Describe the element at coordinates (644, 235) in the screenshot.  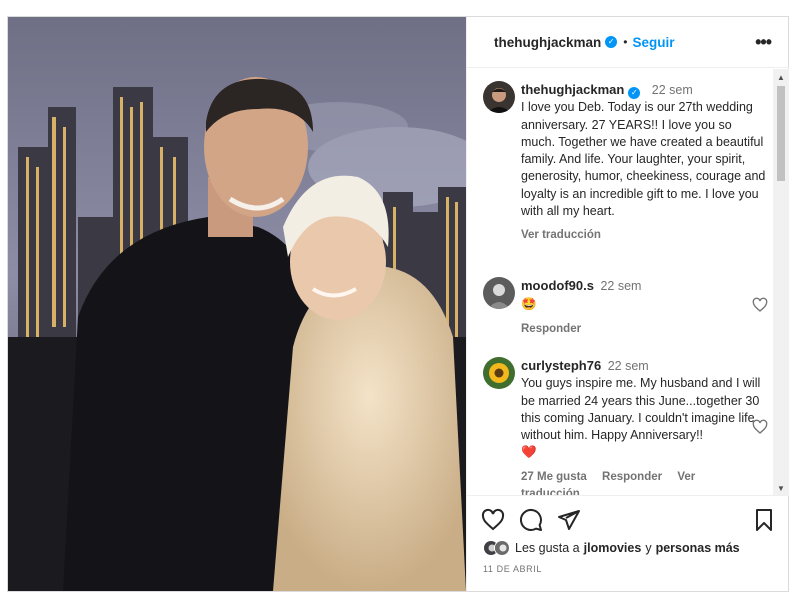
I see `caption-translate-link: Ver traducción` at that location.